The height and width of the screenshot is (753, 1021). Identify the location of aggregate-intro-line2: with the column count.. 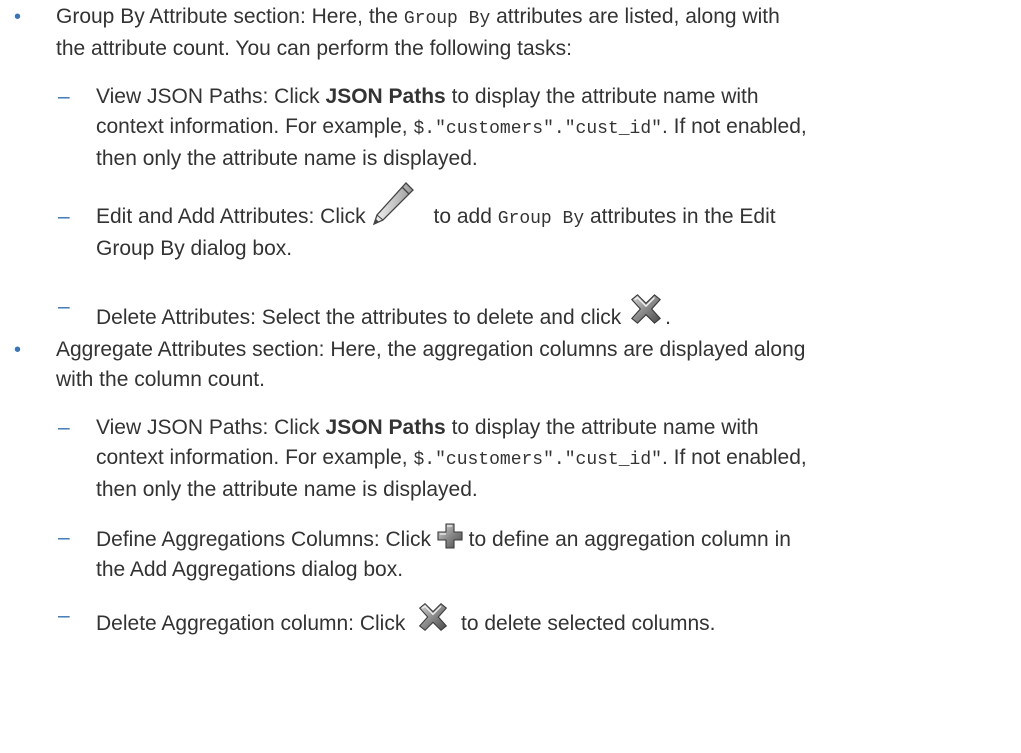
(160, 379).